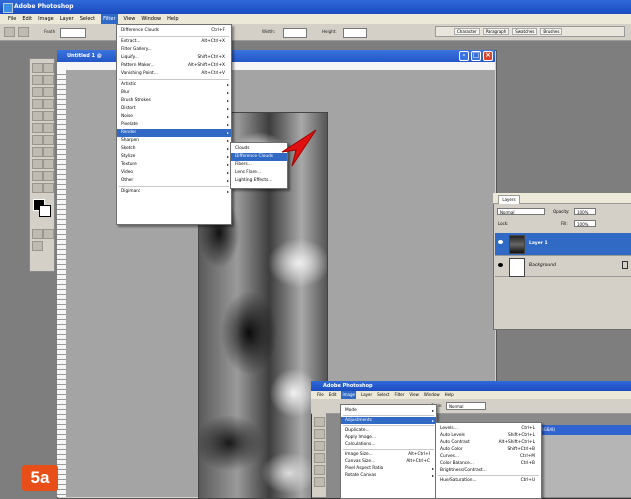 The image size is (631, 499). Describe the element at coordinates (174, 42) in the screenshot. I see `menu-item-extract: Extract... Alt+Ctrl+X` at that location.